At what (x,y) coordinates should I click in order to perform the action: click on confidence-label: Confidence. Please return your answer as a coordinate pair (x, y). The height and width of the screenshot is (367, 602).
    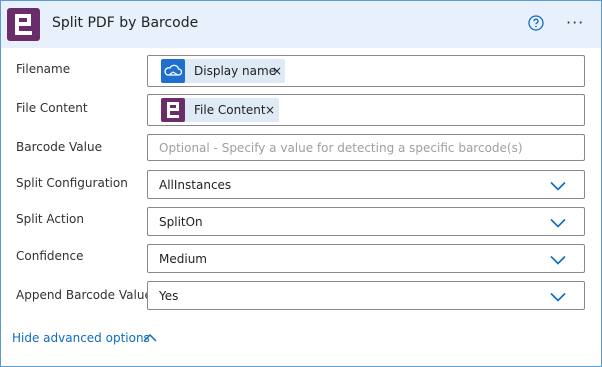
    Looking at the image, I should click on (50, 256).